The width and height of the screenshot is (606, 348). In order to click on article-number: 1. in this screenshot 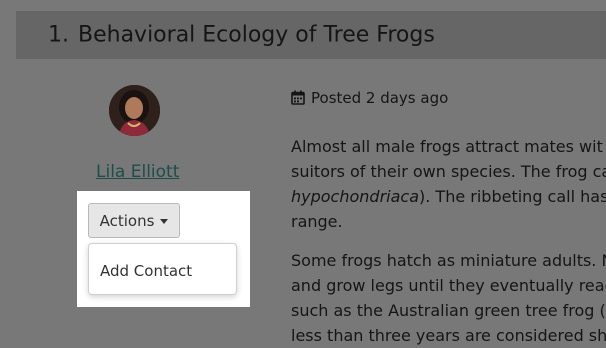, I will do `click(58, 35)`.